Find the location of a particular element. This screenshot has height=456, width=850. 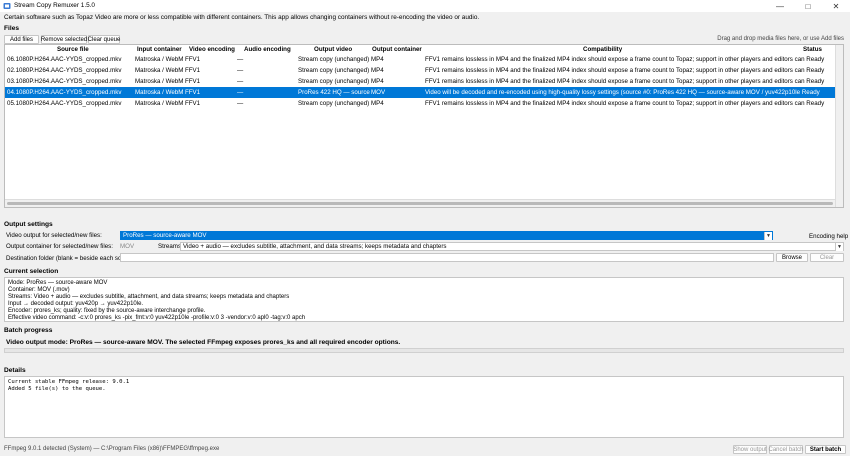

film-icon is located at coordinates (7, 6).